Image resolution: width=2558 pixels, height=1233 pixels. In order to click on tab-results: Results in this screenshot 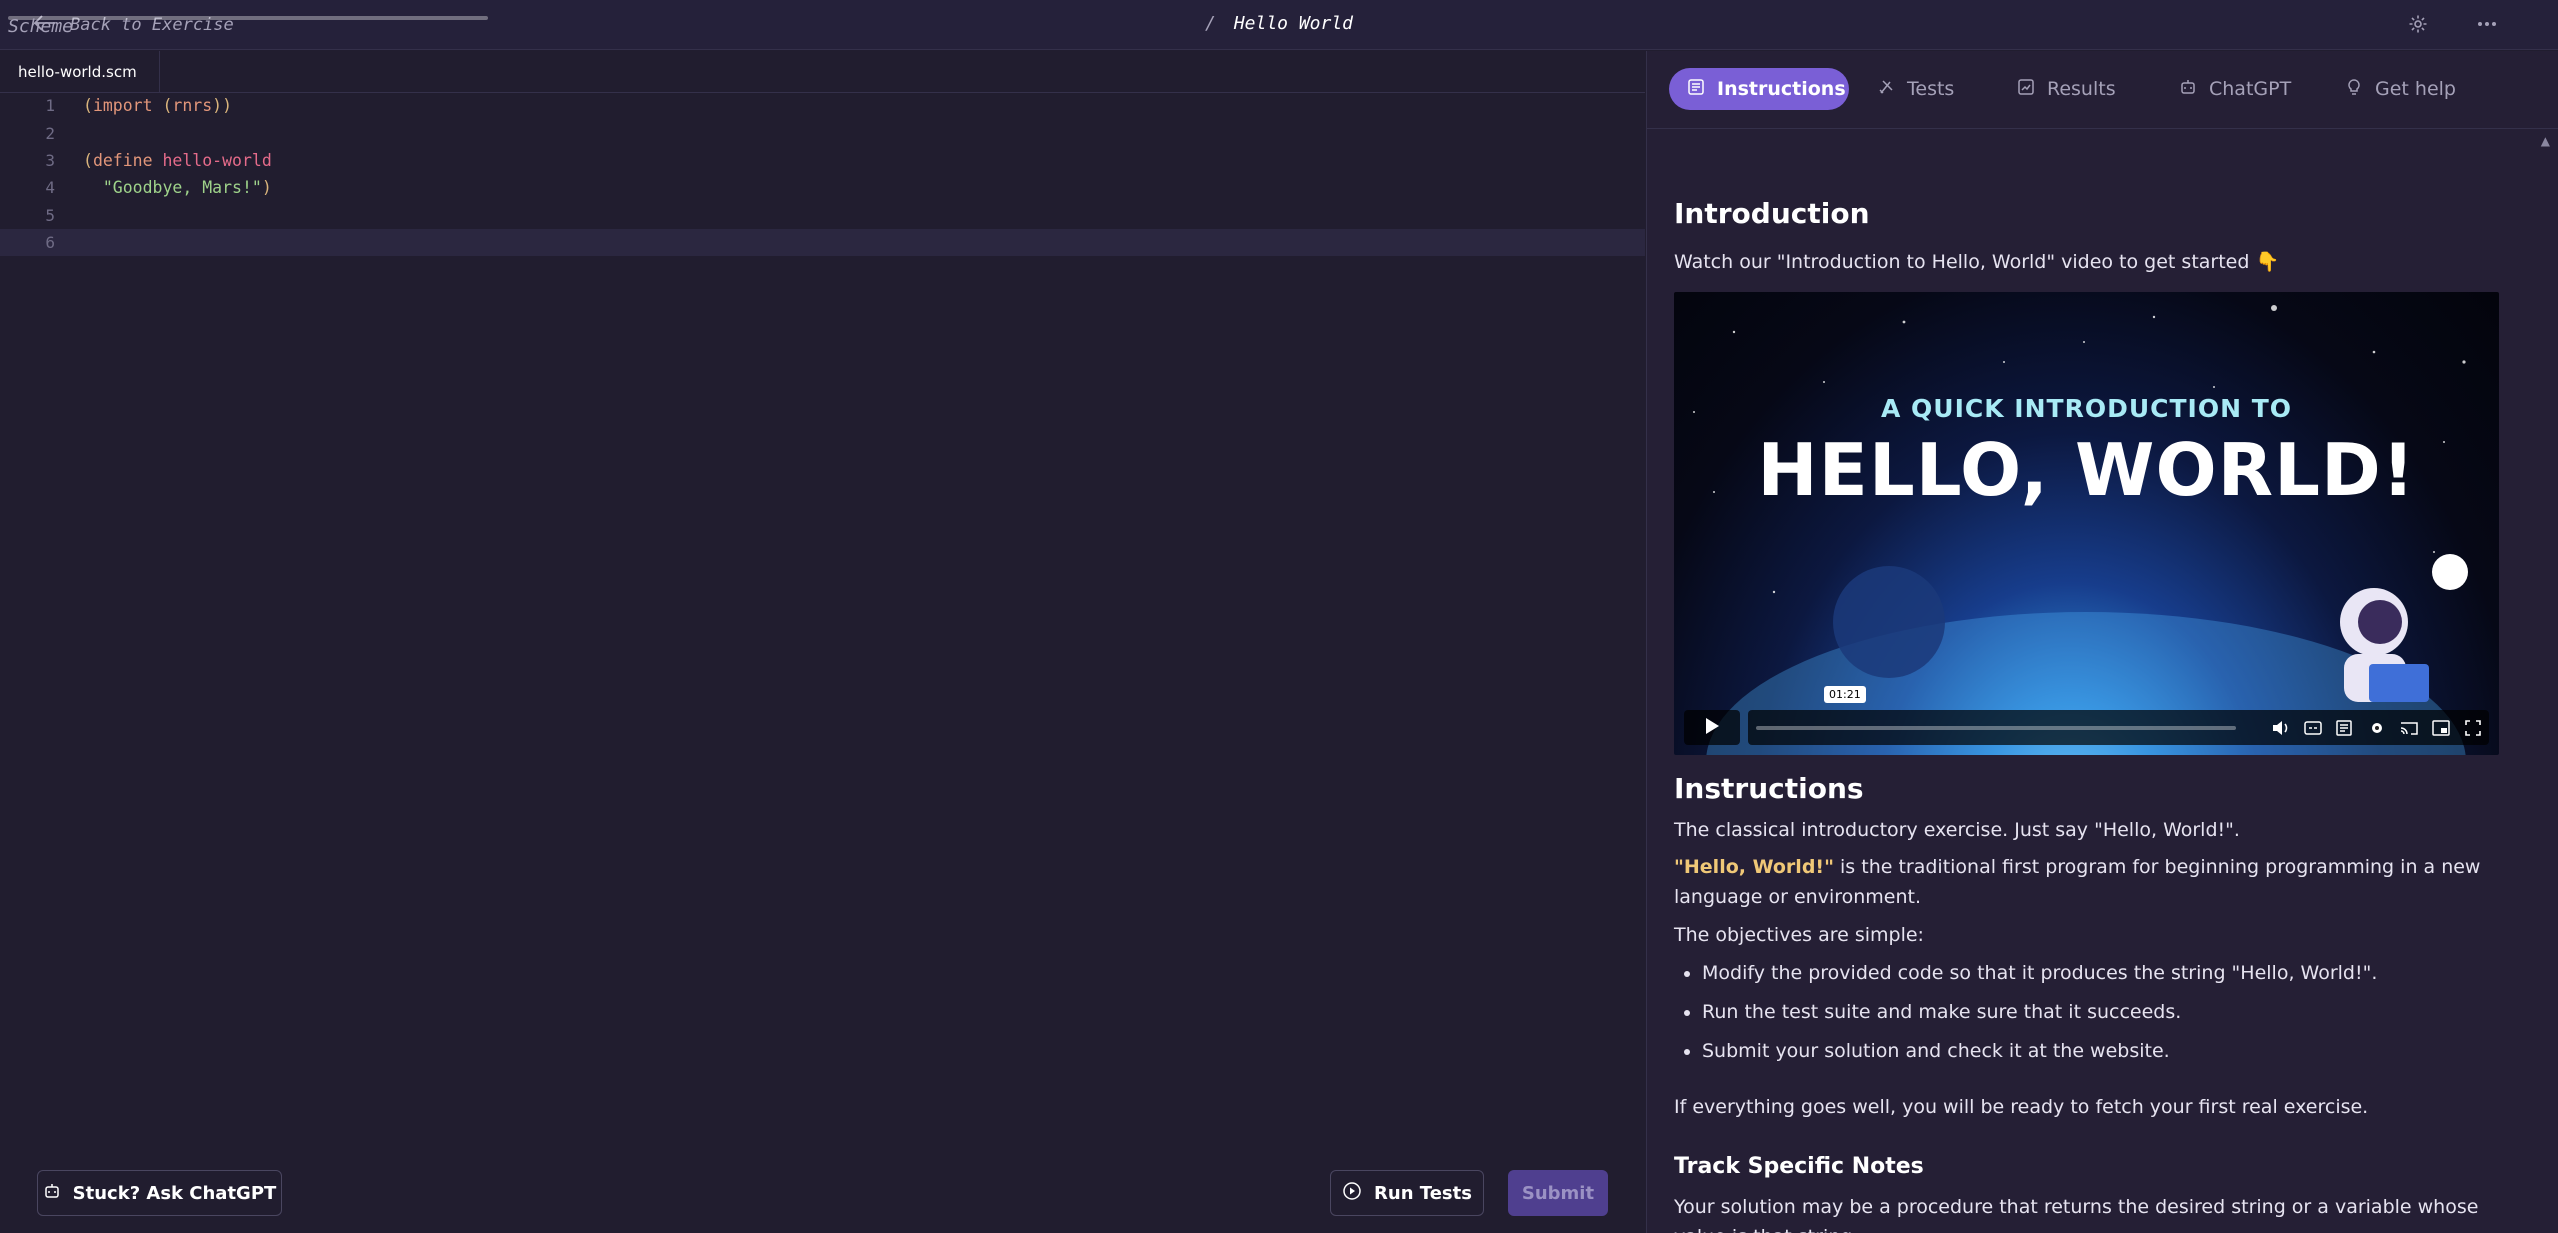, I will do `click(2066, 89)`.